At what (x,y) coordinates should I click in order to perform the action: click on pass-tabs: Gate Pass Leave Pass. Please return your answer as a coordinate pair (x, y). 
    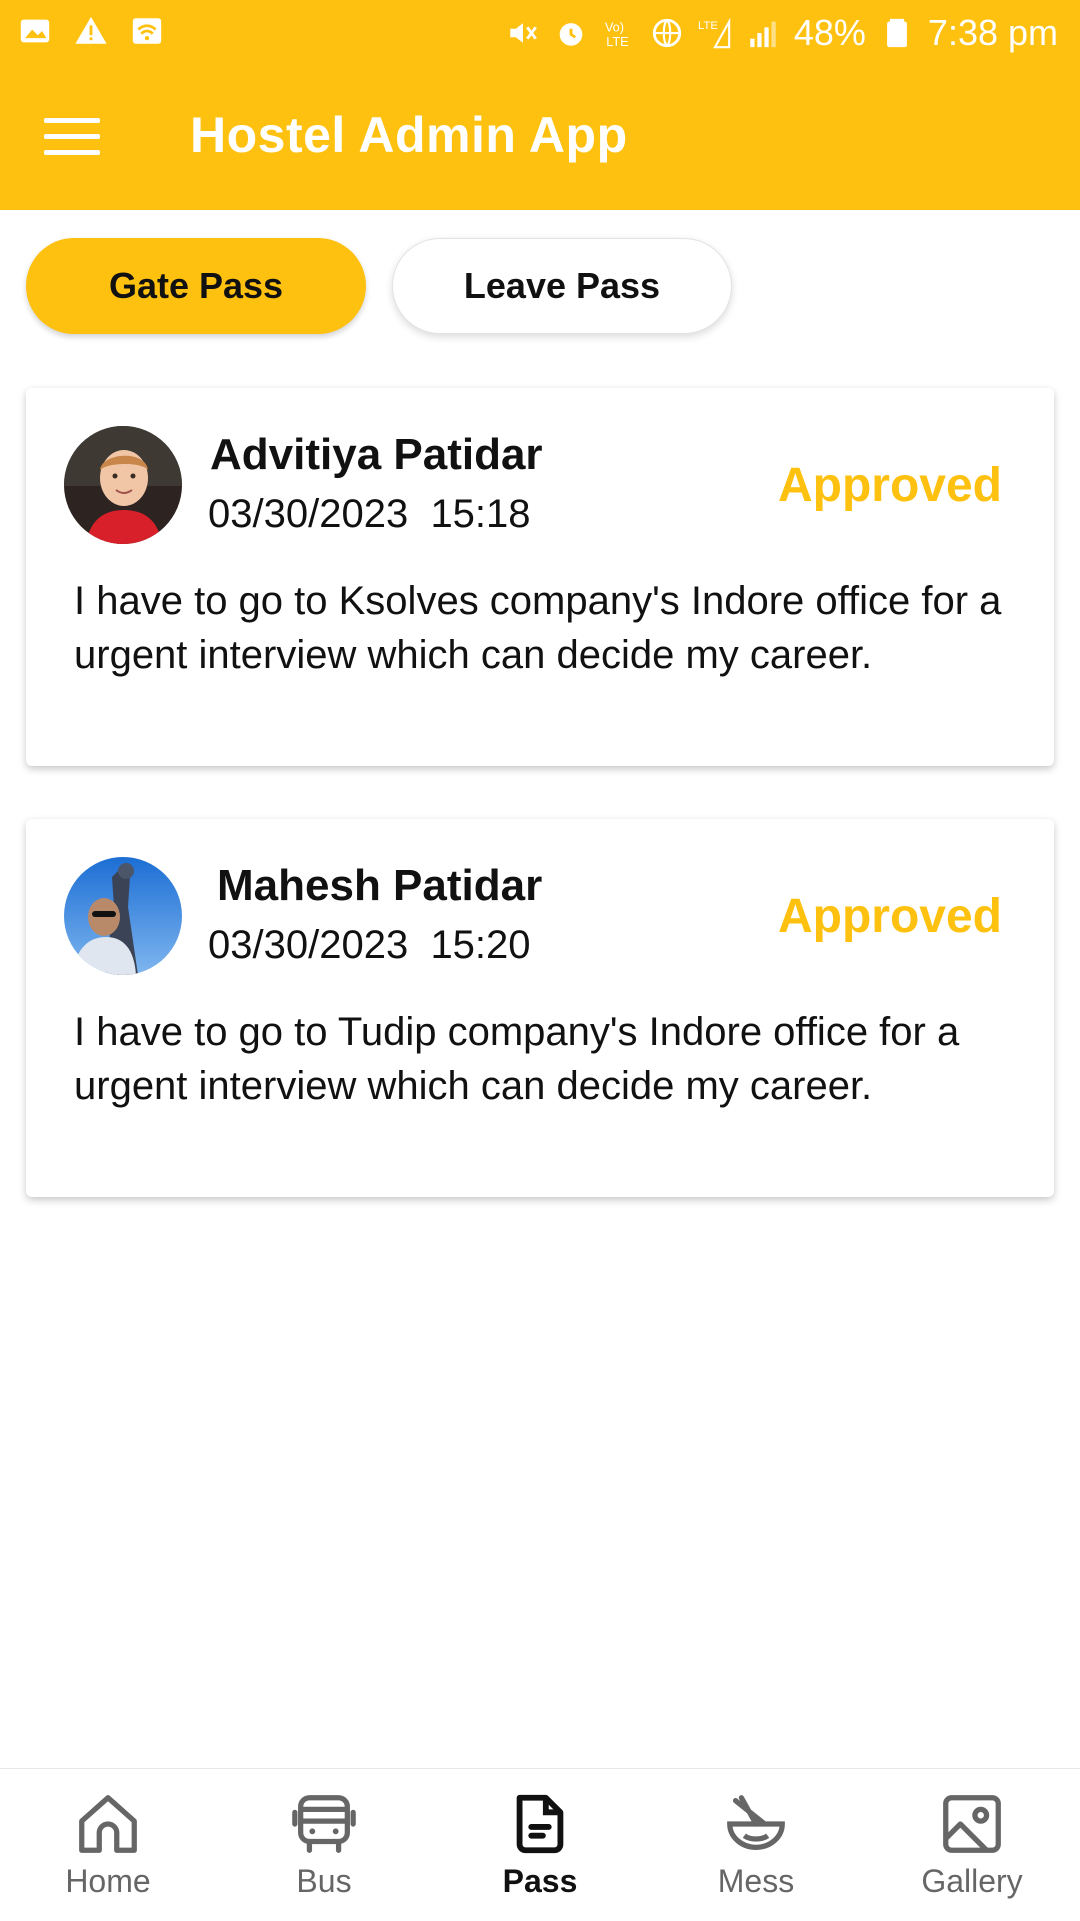
    Looking at the image, I should click on (379, 286).